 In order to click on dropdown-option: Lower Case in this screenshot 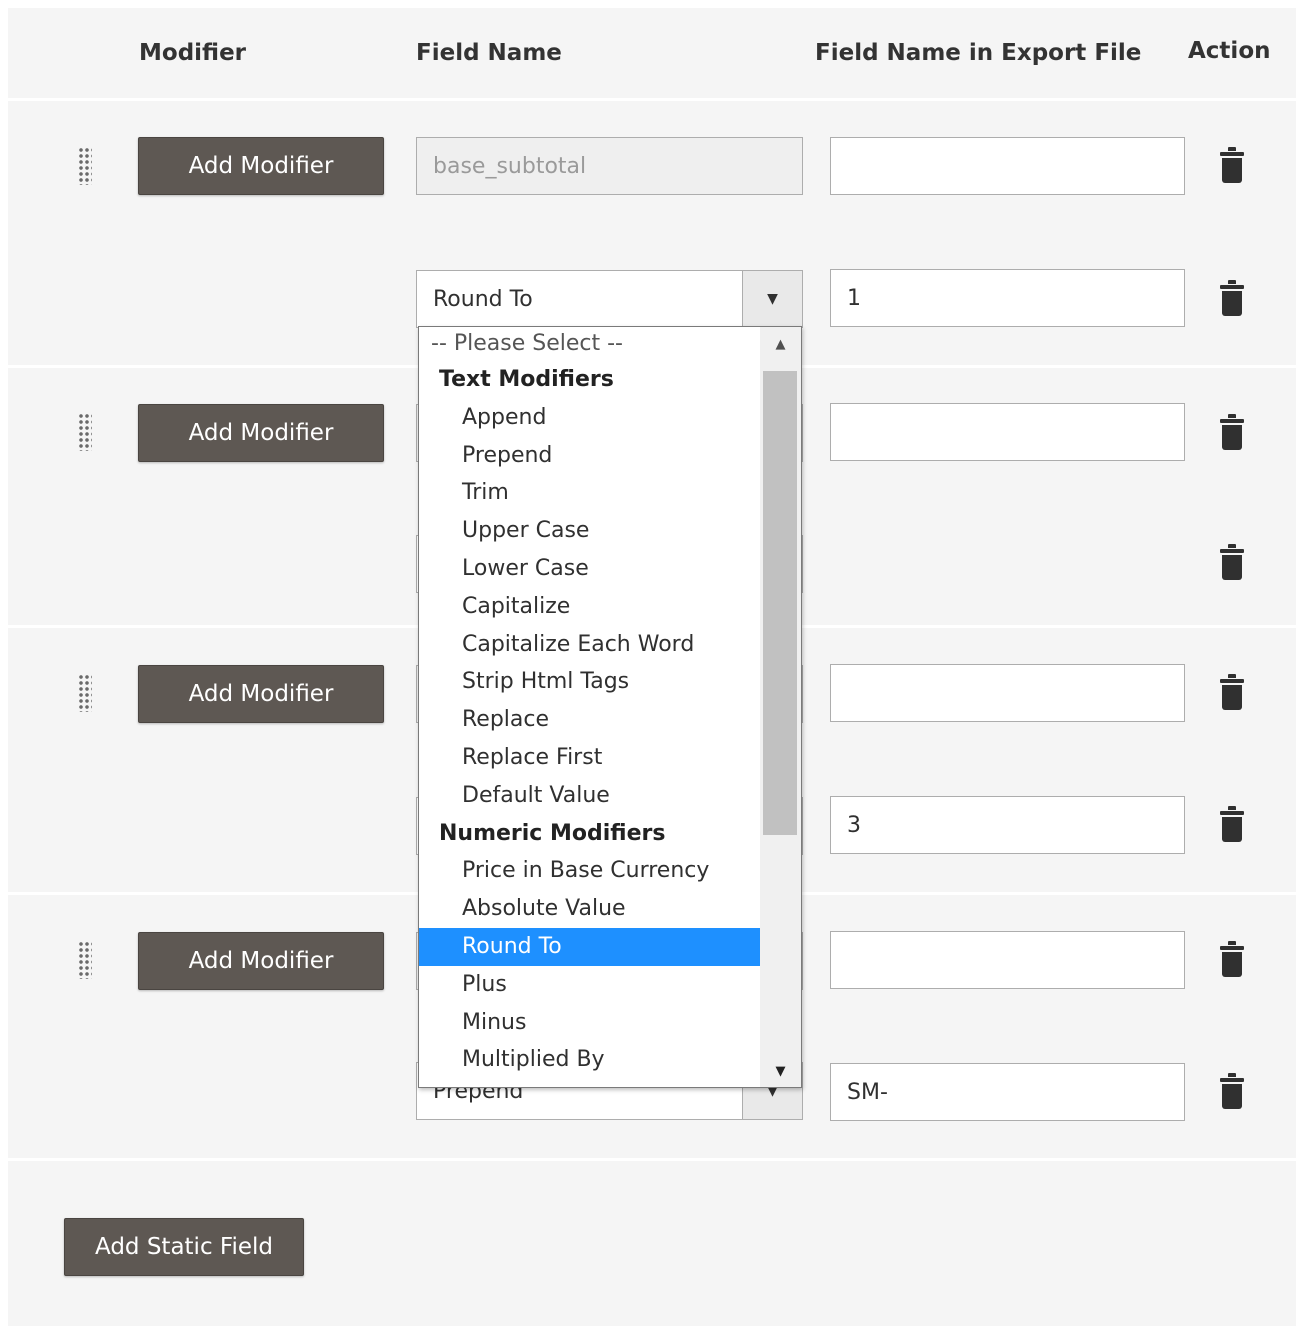, I will do `click(589, 569)`.